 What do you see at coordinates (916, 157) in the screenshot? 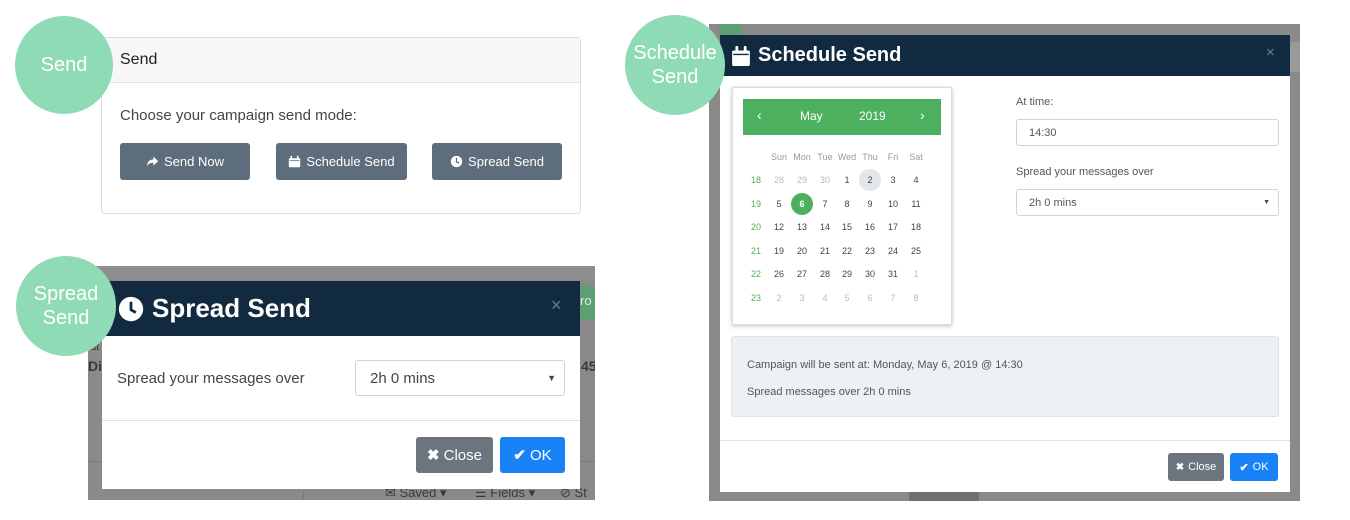
I see `weekday-header: Sat` at bounding box center [916, 157].